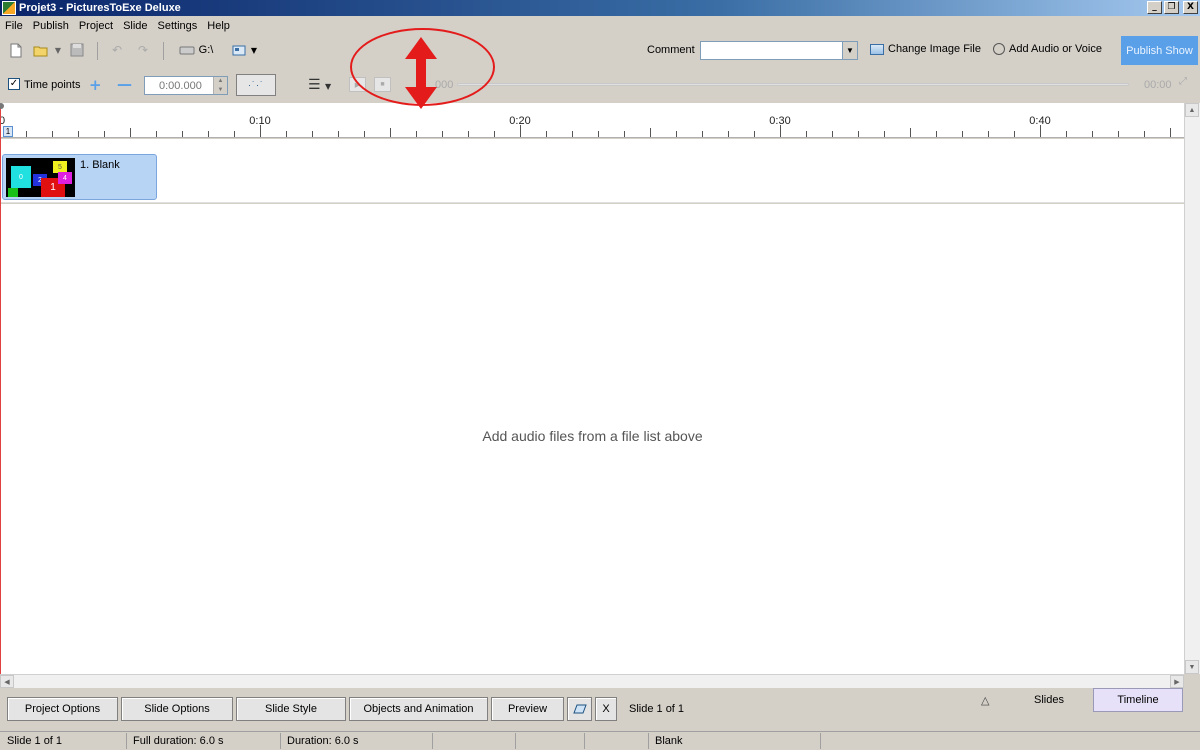  Describe the element at coordinates (51, 26) in the screenshot. I see `menu-publish: Publish` at that location.